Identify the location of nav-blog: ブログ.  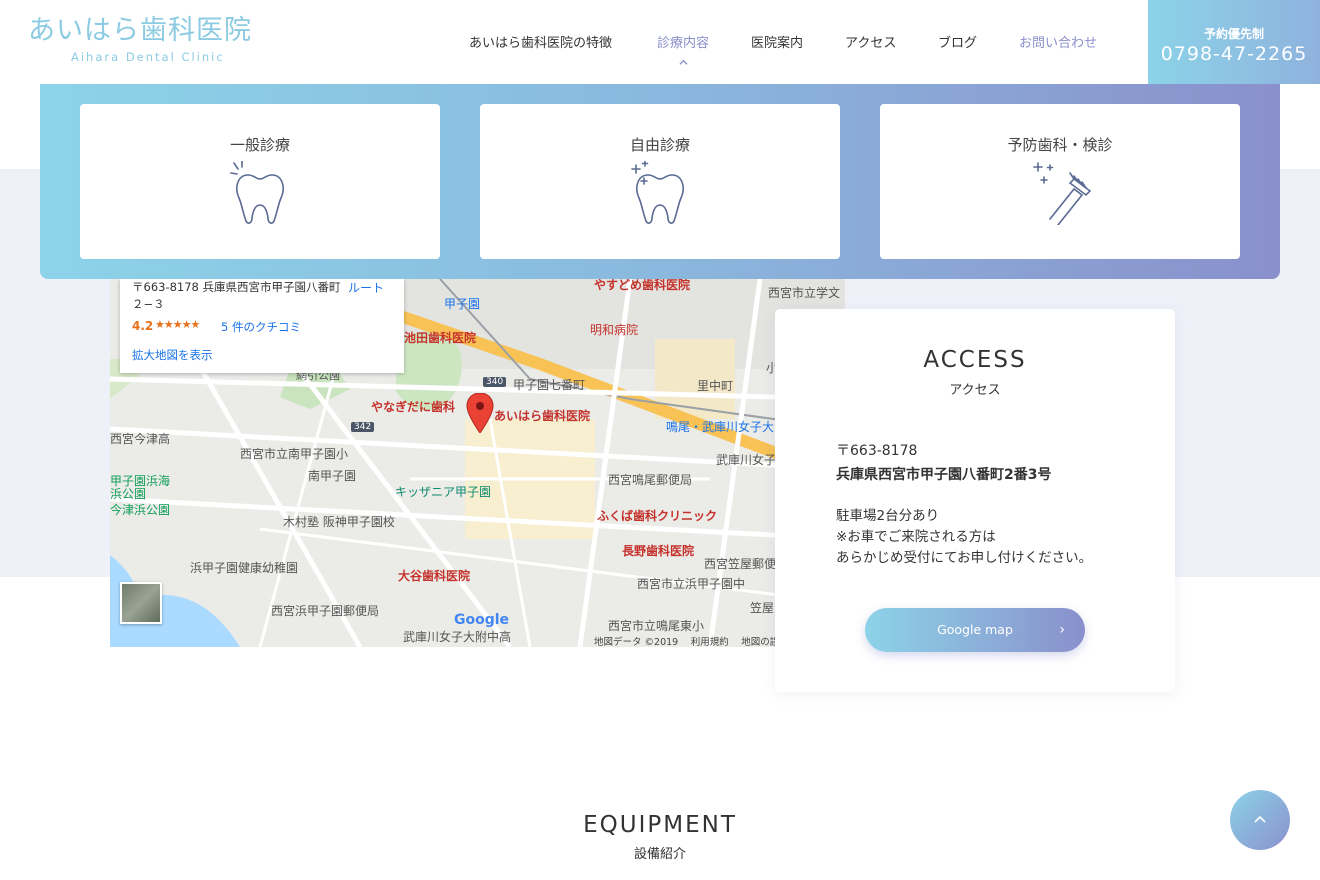
(957, 41).